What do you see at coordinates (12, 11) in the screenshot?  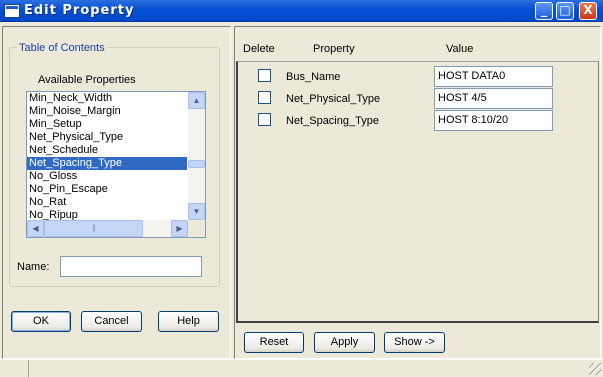 I see `window-icon` at bounding box center [12, 11].